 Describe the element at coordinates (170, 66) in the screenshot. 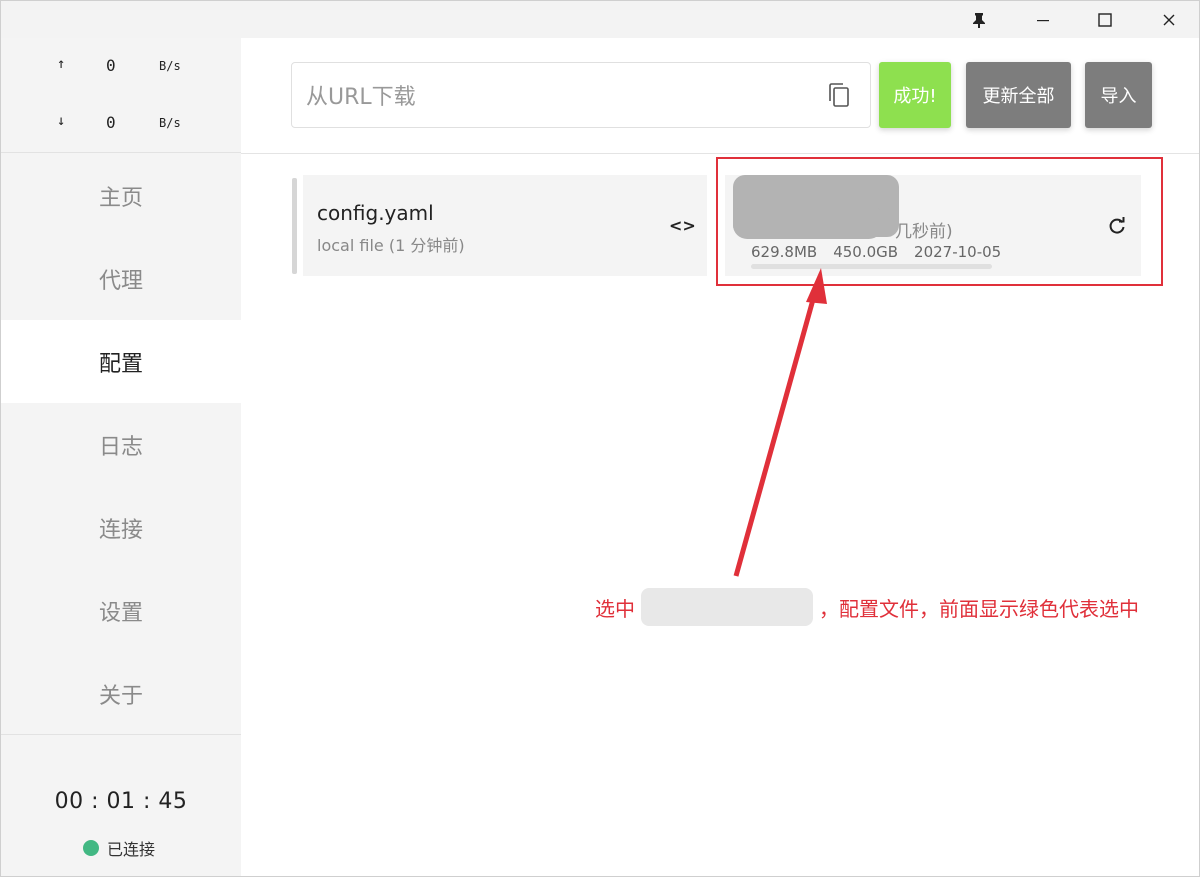

I see `upload-unit: B/s` at that location.